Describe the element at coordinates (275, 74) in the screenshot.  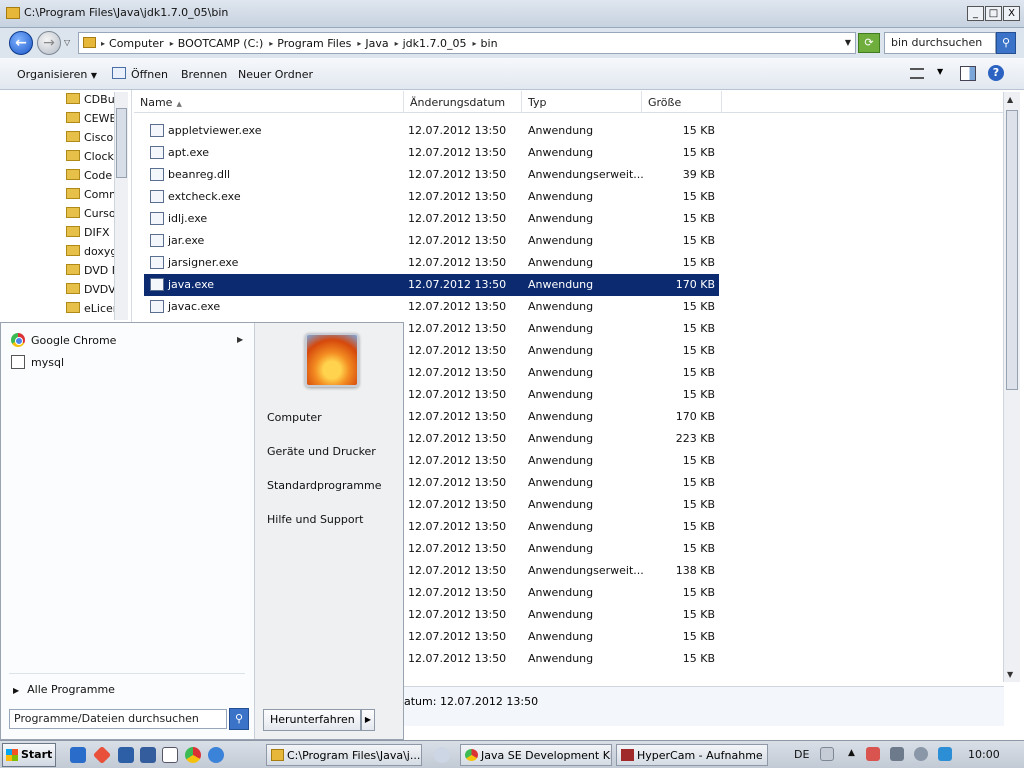
I see `new-folder-button: Neuer Ordner` at that location.